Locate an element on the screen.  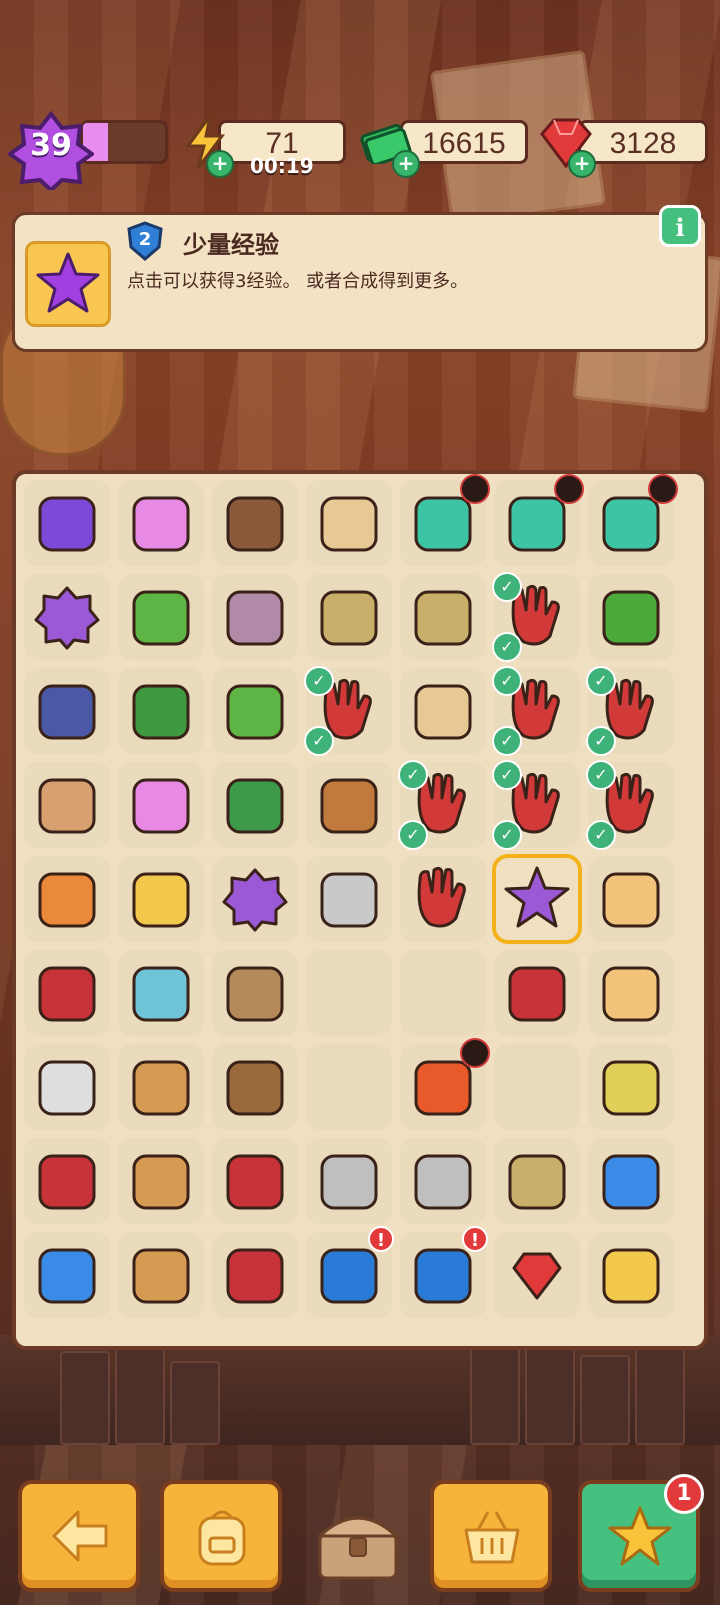
backpack-button is located at coordinates (221, 1536).